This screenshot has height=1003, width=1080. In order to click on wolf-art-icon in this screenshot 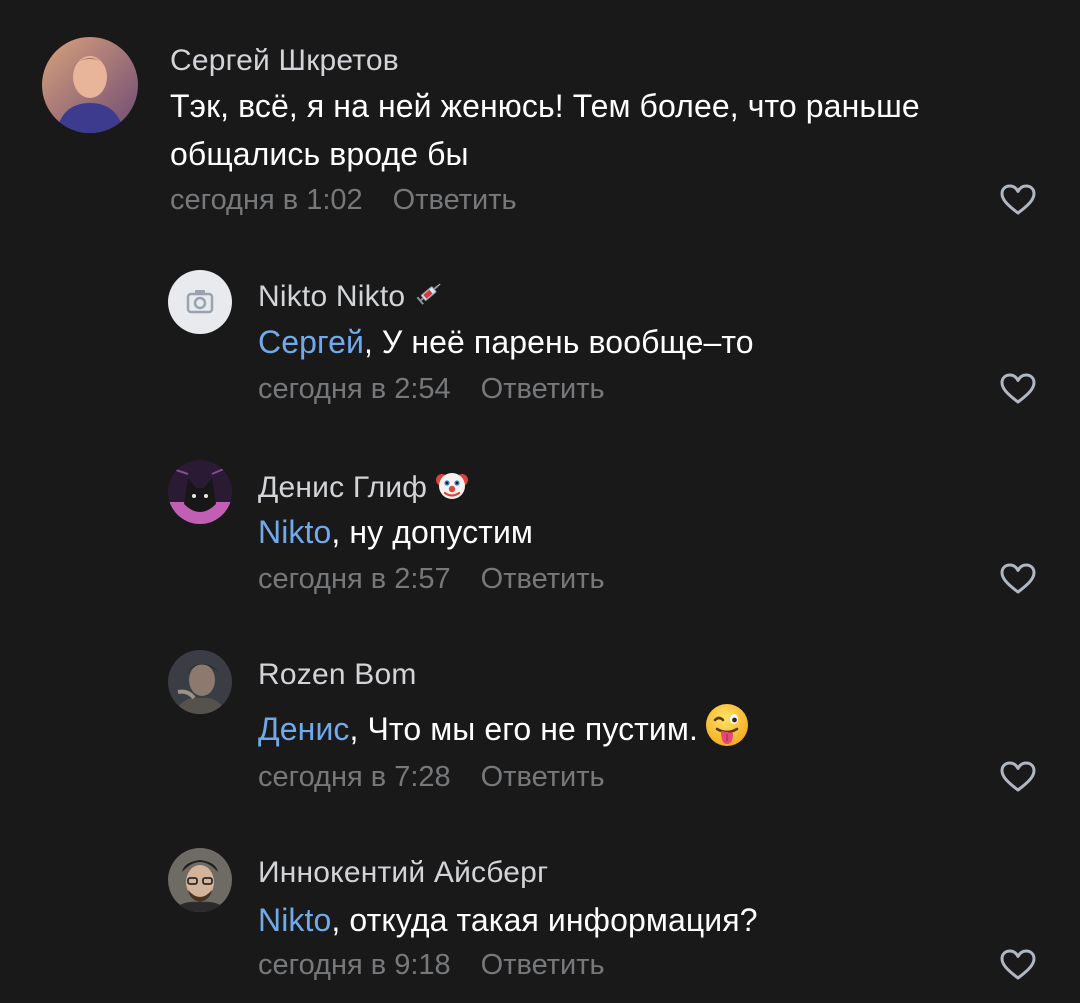, I will do `click(200, 492)`.